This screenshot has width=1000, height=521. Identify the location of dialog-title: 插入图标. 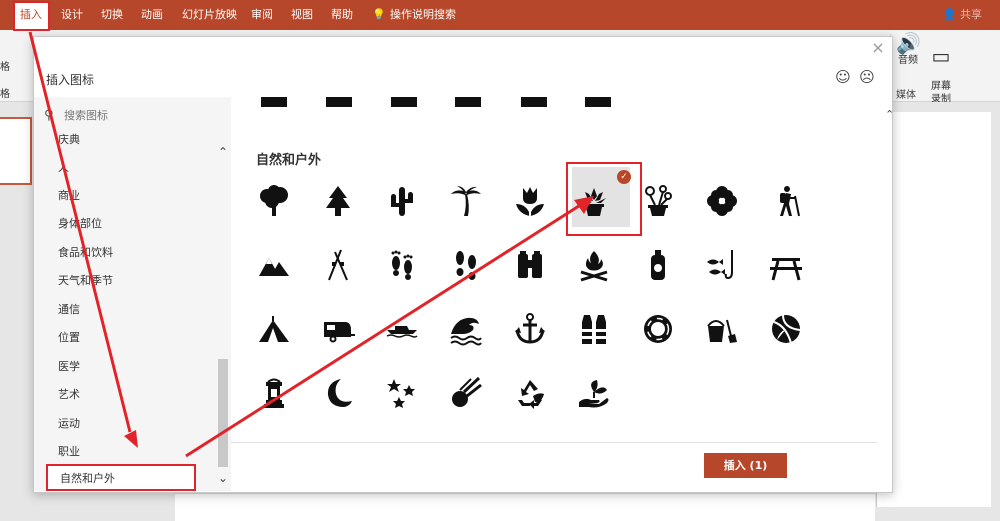
(70, 80).